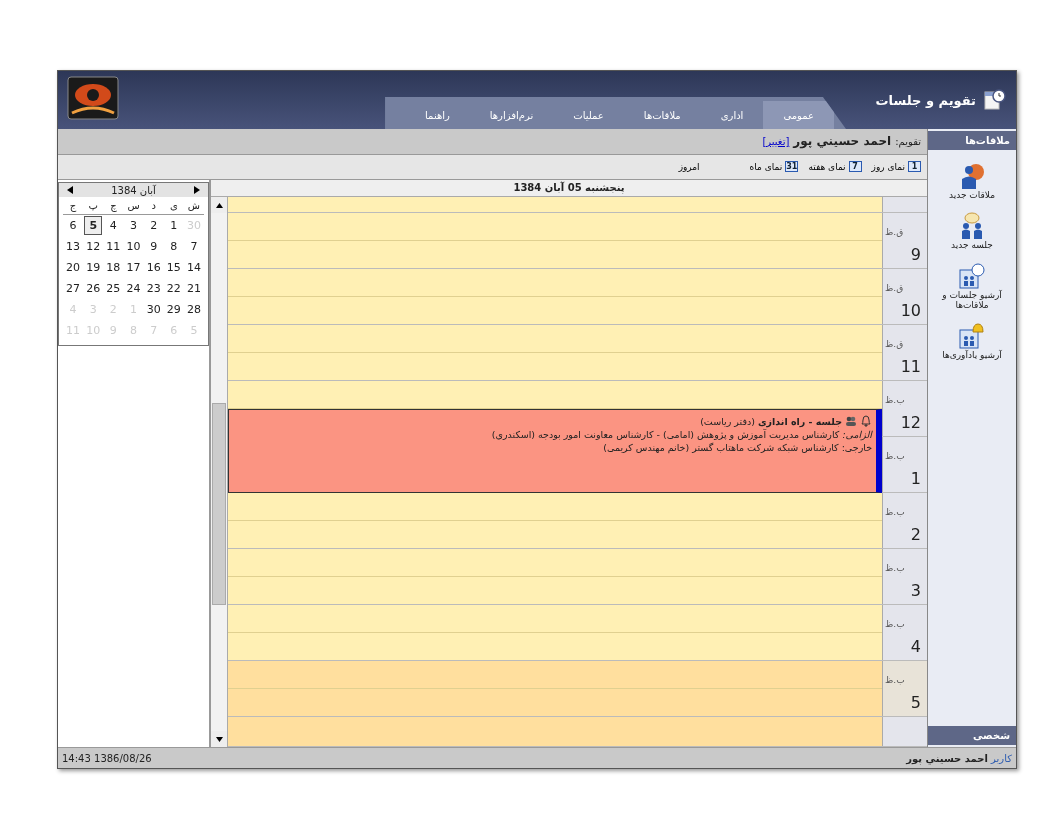 Image resolution: width=1050 pixels, height=820 pixels. I want to click on event-attendees: خارجی: کارشناس شبکه شرکت ماهتاب گستر (خانم مهندس کریمی), so click(737, 447).